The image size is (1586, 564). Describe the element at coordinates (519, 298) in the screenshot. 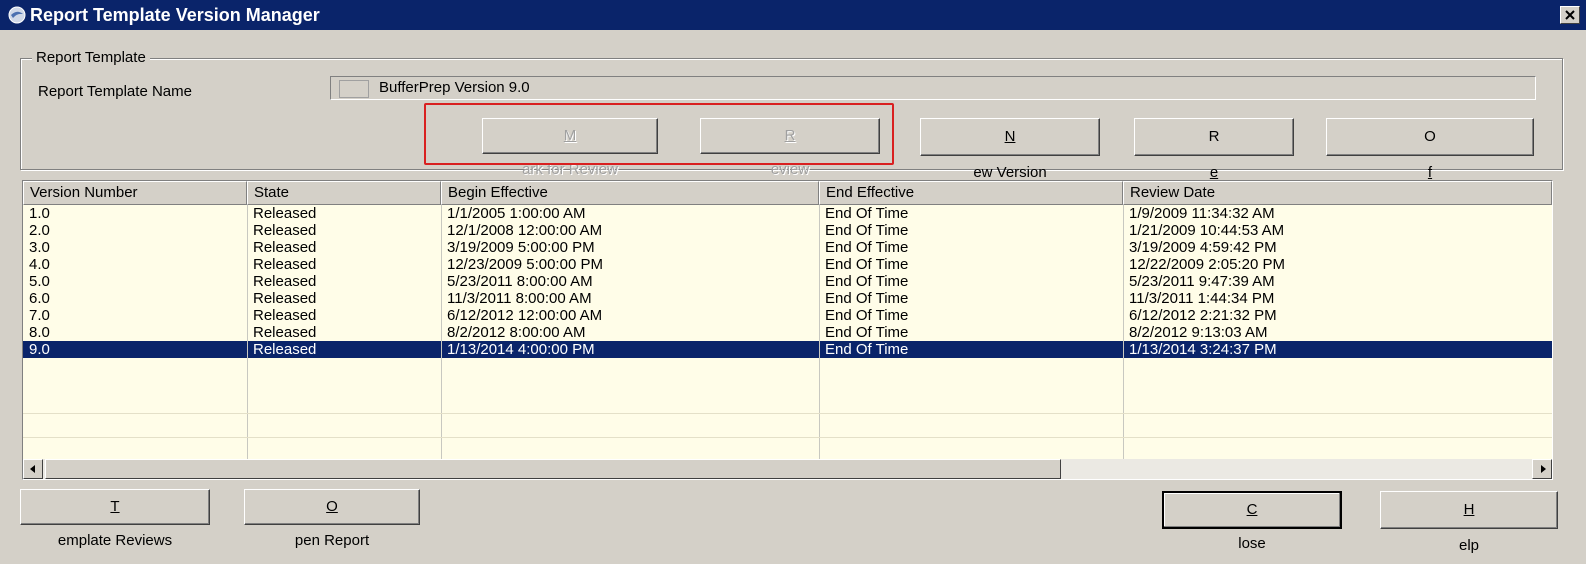

I see `cell-begin-effective: 11/3/2011 8:00:00 AM` at that location.